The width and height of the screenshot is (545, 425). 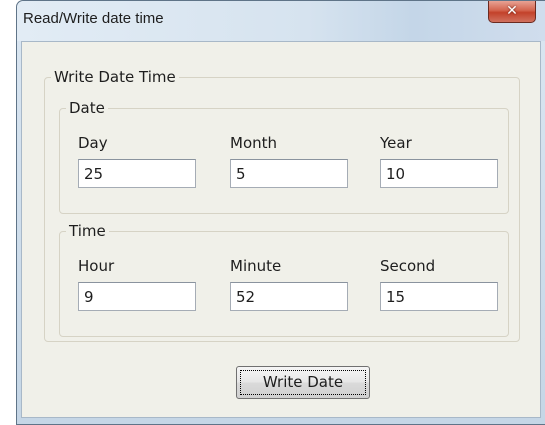 What do you see at coordinates (115, 77) in the screenshot?
I see `write-date-time-legend: Write Date Time` at bounding box center [115, 77].